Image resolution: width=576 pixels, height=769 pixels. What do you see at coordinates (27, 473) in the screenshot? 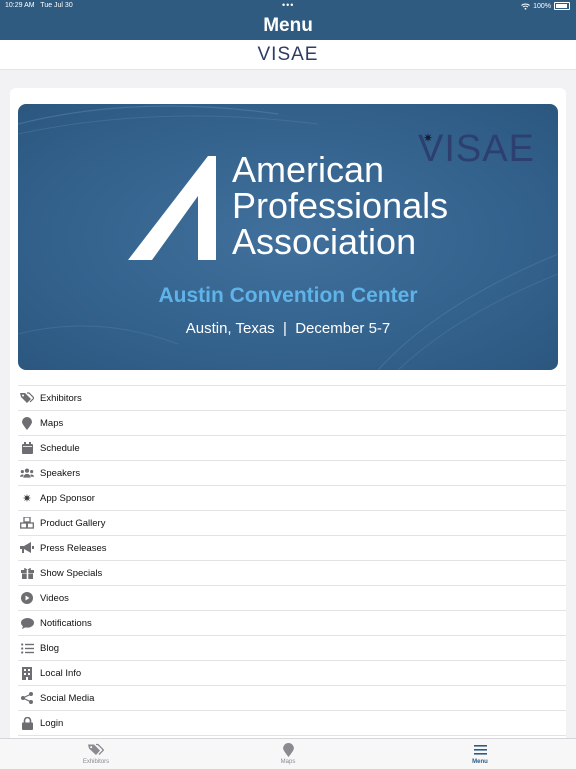
I see `users-icon` at bounding box center [27, 473].